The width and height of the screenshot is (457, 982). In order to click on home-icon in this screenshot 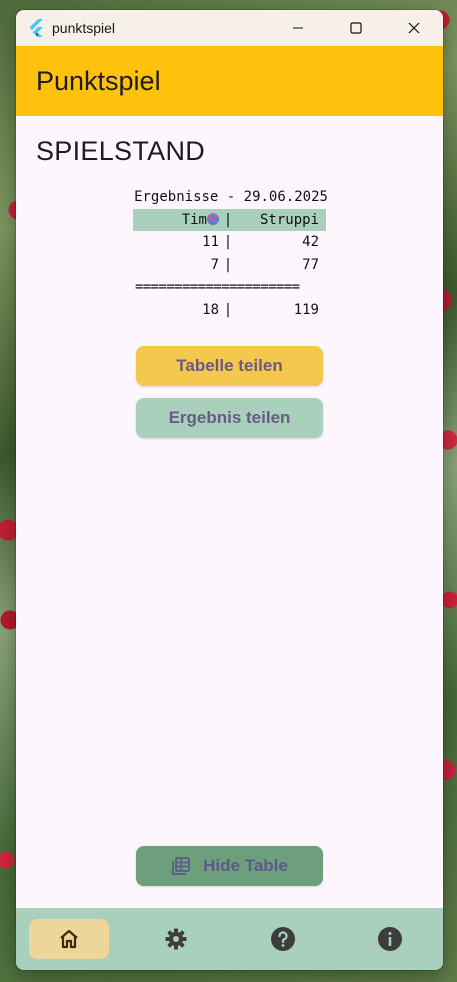, I will do `click(69, 939)`.